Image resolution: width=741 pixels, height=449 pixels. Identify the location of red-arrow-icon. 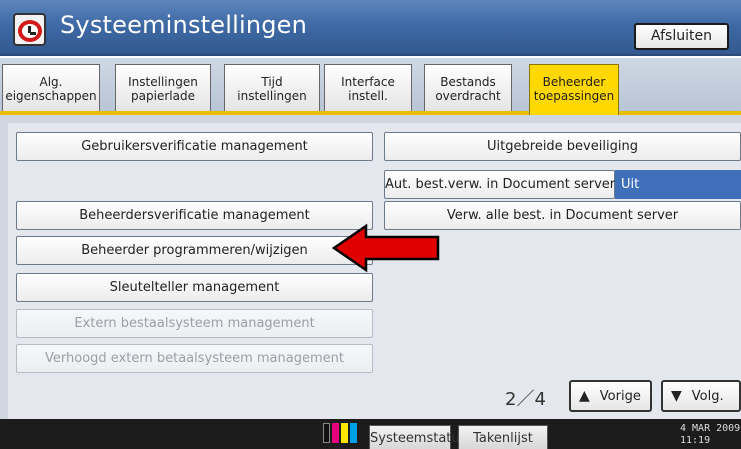
(385, 248).